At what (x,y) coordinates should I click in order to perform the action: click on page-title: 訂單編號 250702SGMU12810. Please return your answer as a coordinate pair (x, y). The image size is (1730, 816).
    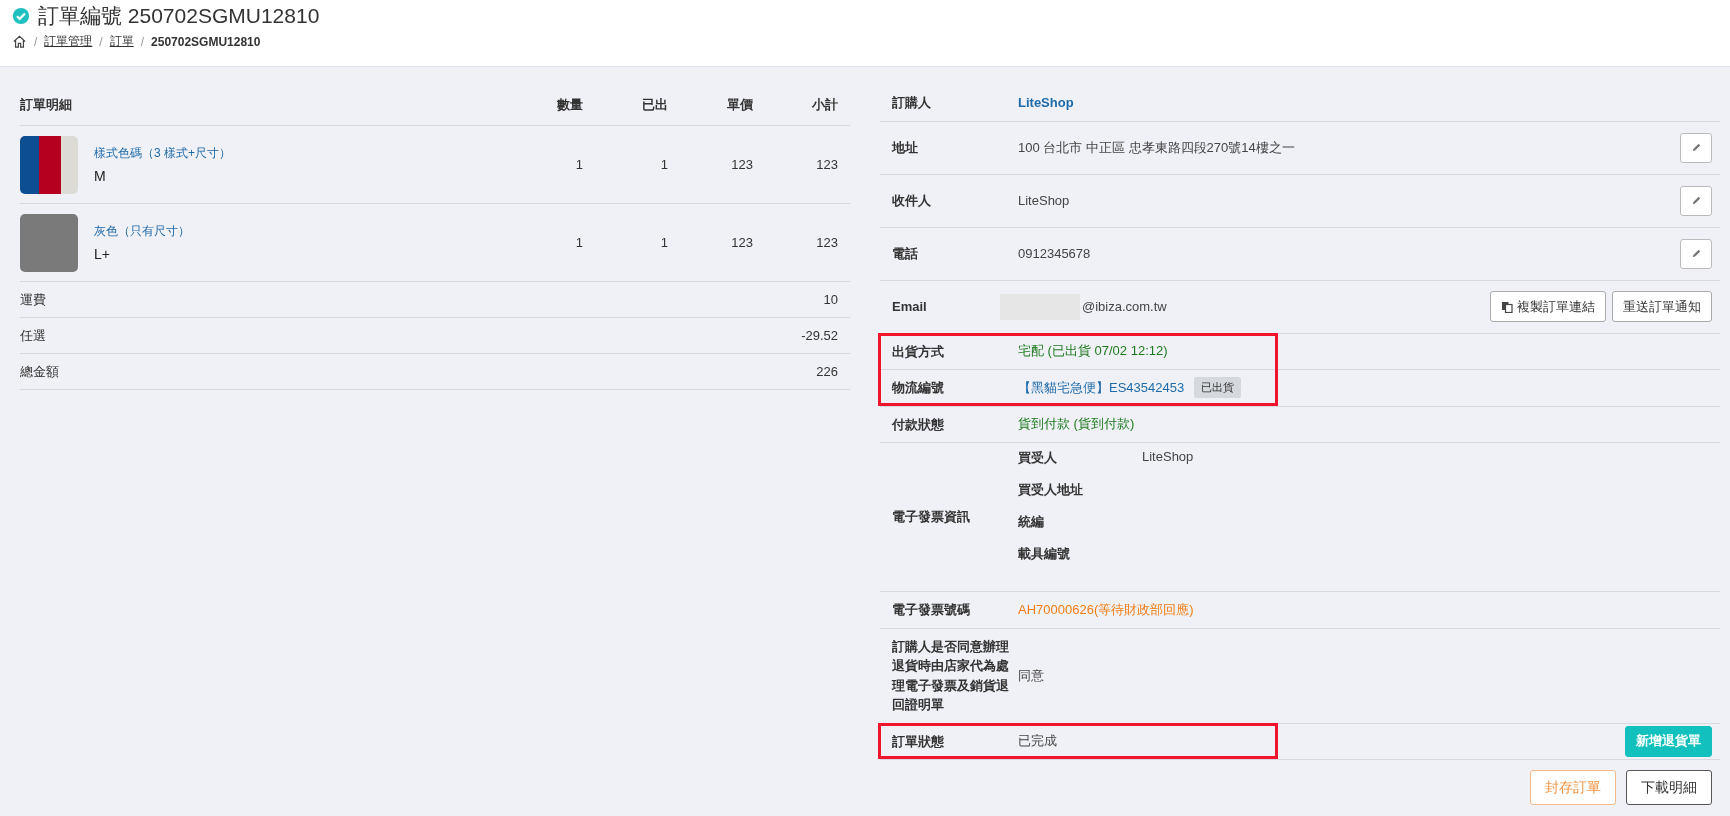
    Looking at the image, I should click on (179, 16).